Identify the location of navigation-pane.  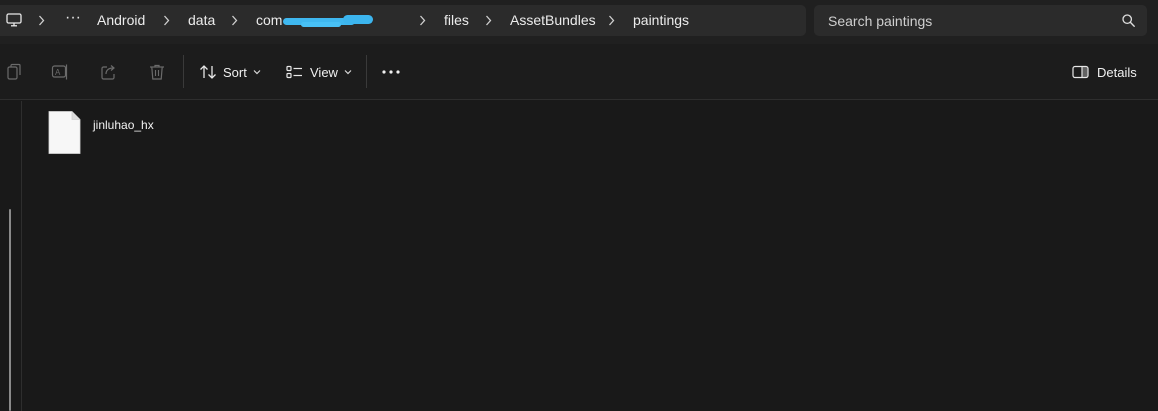
(11, 256).